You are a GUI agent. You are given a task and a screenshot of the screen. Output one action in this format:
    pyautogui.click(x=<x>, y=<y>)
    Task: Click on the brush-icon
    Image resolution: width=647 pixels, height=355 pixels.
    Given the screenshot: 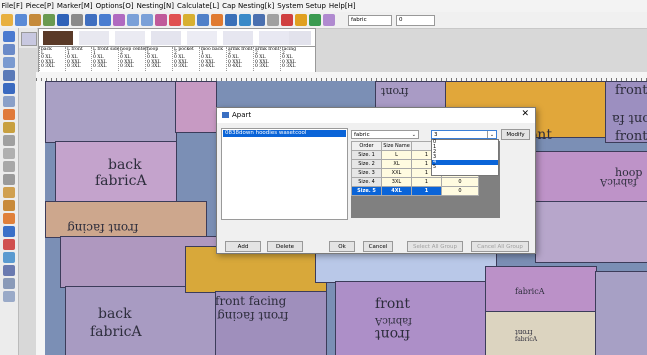 What is the action you would take?
    pyautogui.click(x=9, y=205)
    